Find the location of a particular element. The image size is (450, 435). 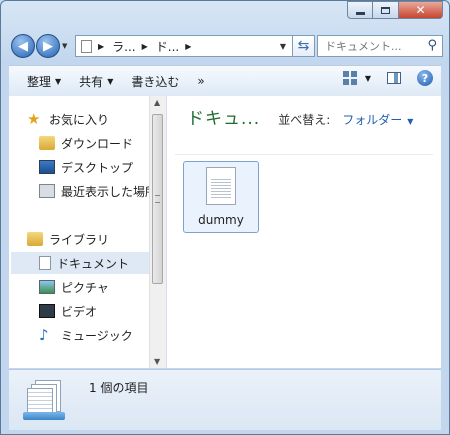

nav-recent-places: 最近表示した場所 is located at coordinates (95, 191).